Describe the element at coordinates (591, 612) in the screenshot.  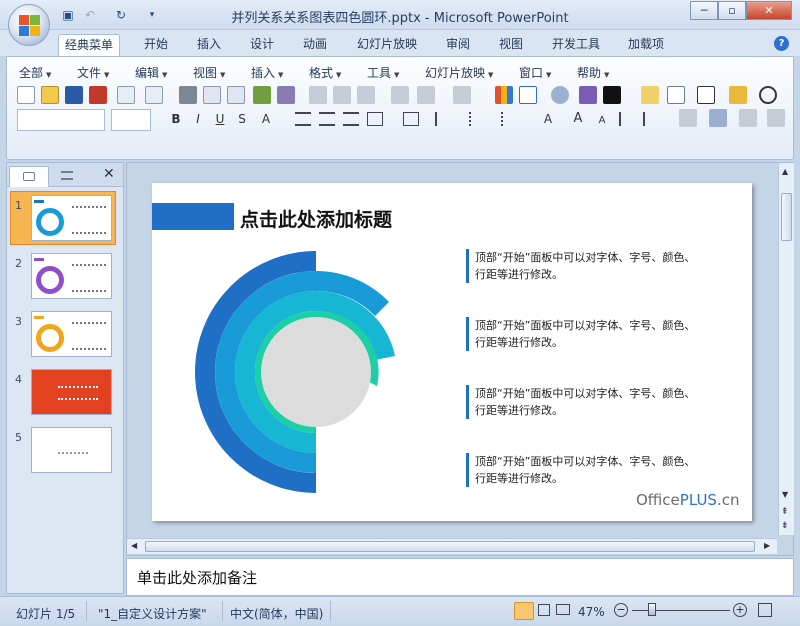
I see `zoom-level: 47%` at that location.